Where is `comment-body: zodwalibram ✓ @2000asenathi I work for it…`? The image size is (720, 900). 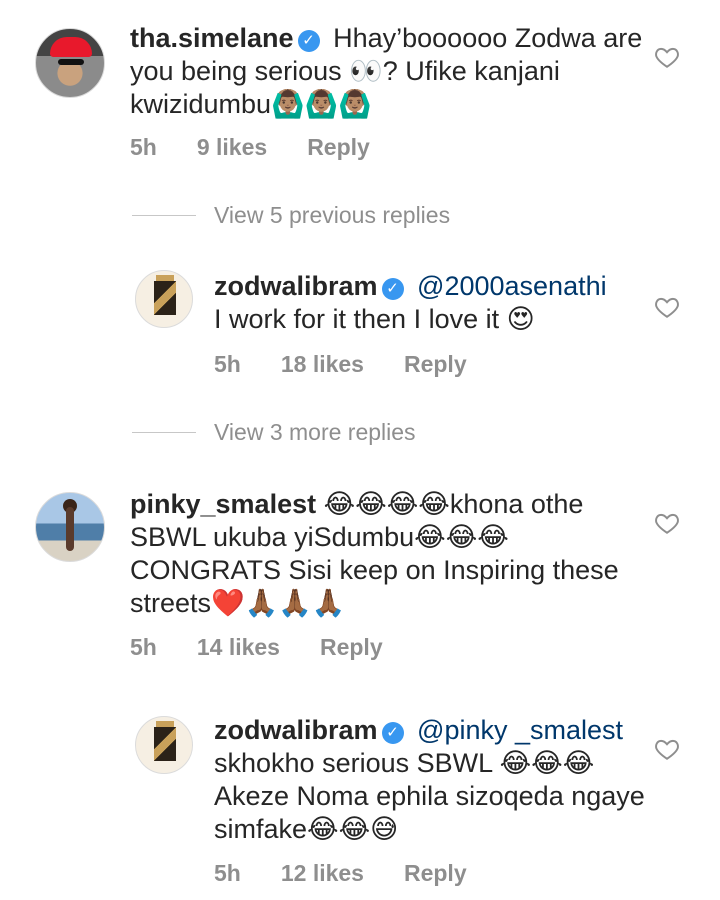
comment-body: zodwalibram ✓ @2000asenathi I work for it… is located at coordinates (434, 303).